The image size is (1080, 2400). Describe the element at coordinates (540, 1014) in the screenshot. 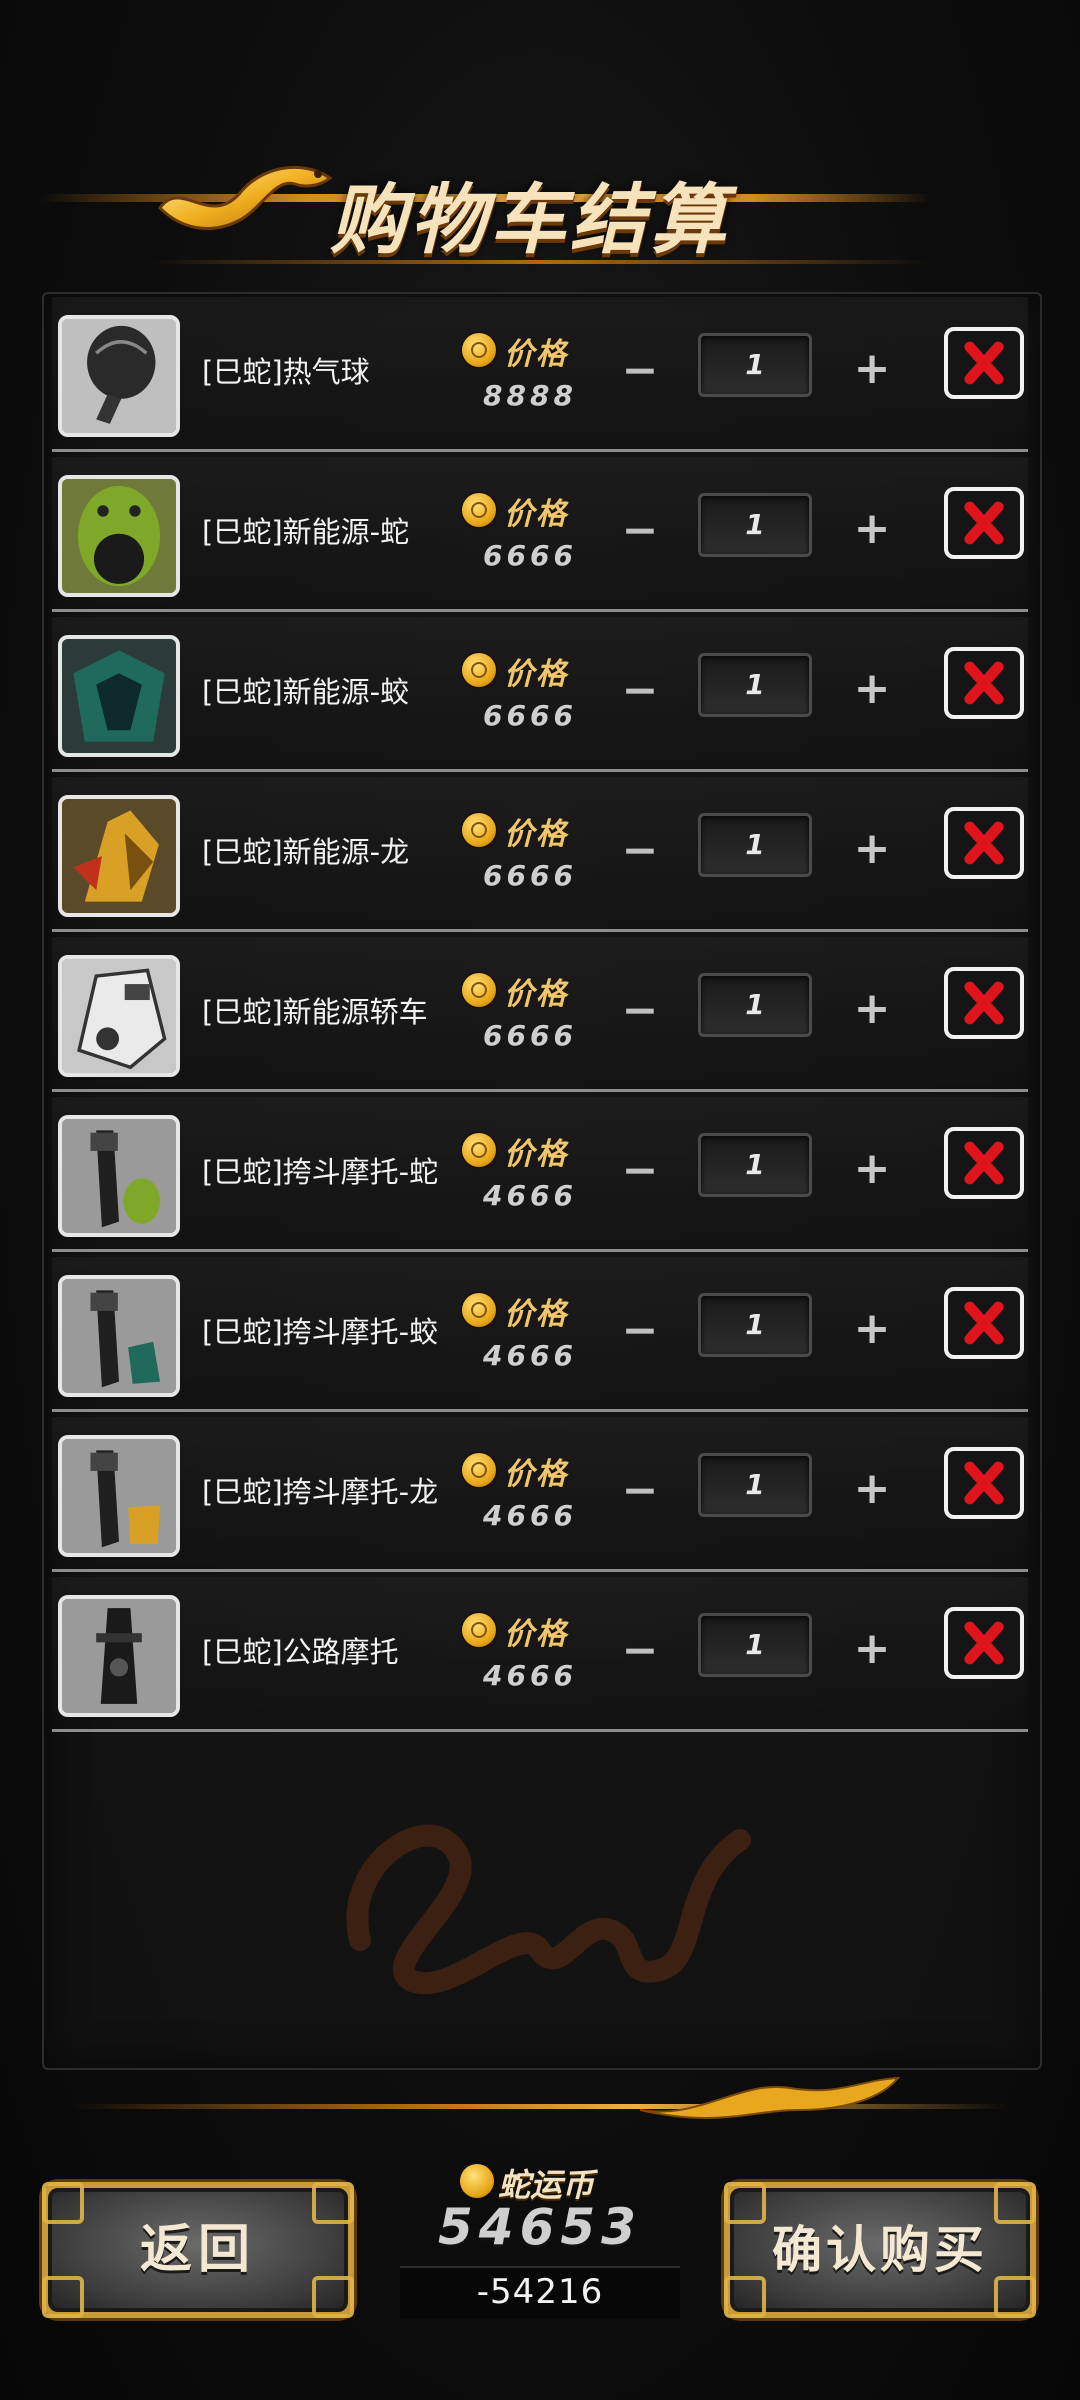

I see `cart-item-row: [巳蛇]新能源轿车 价格 6666 −1 +` at that location.